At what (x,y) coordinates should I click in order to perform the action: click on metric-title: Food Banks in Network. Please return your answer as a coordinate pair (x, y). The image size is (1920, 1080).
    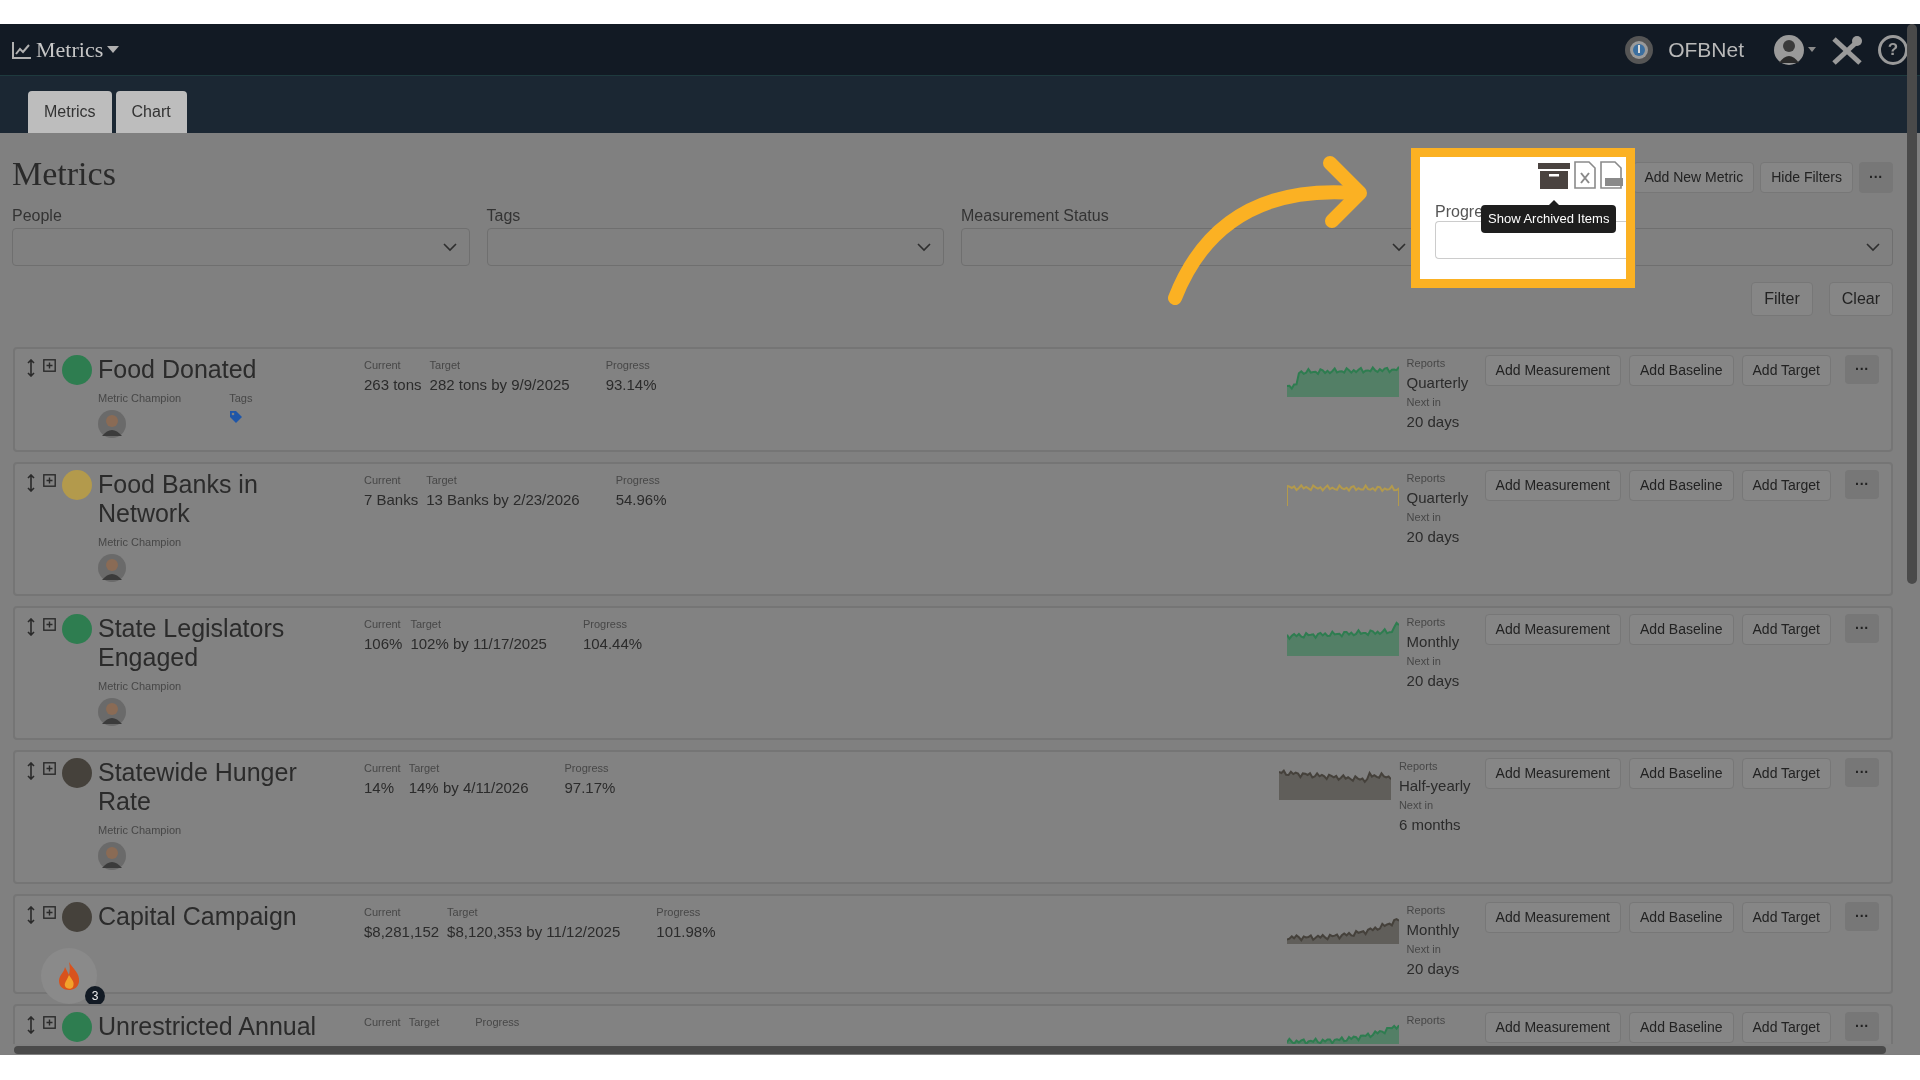
    Looking at the image, I should click on (218, 499).